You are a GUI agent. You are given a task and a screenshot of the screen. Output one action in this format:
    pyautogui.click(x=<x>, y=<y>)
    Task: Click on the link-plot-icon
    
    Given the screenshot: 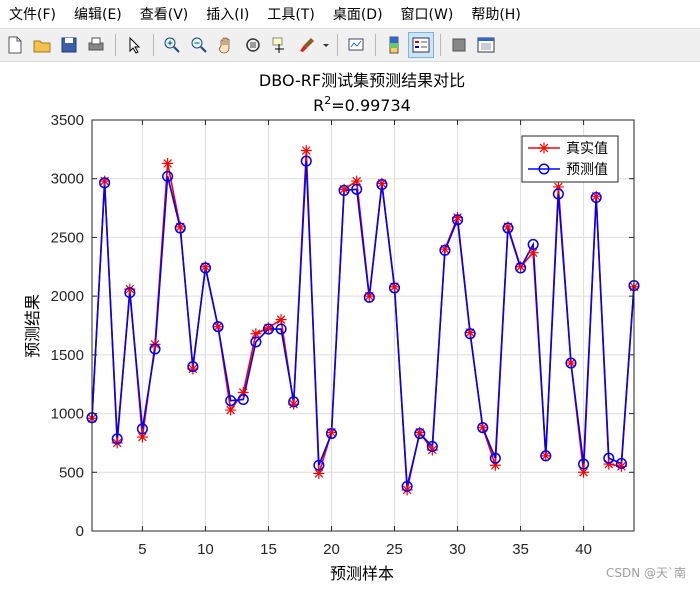 What is the action you would take?
    pyautogui.click(x=356, y=45)
    